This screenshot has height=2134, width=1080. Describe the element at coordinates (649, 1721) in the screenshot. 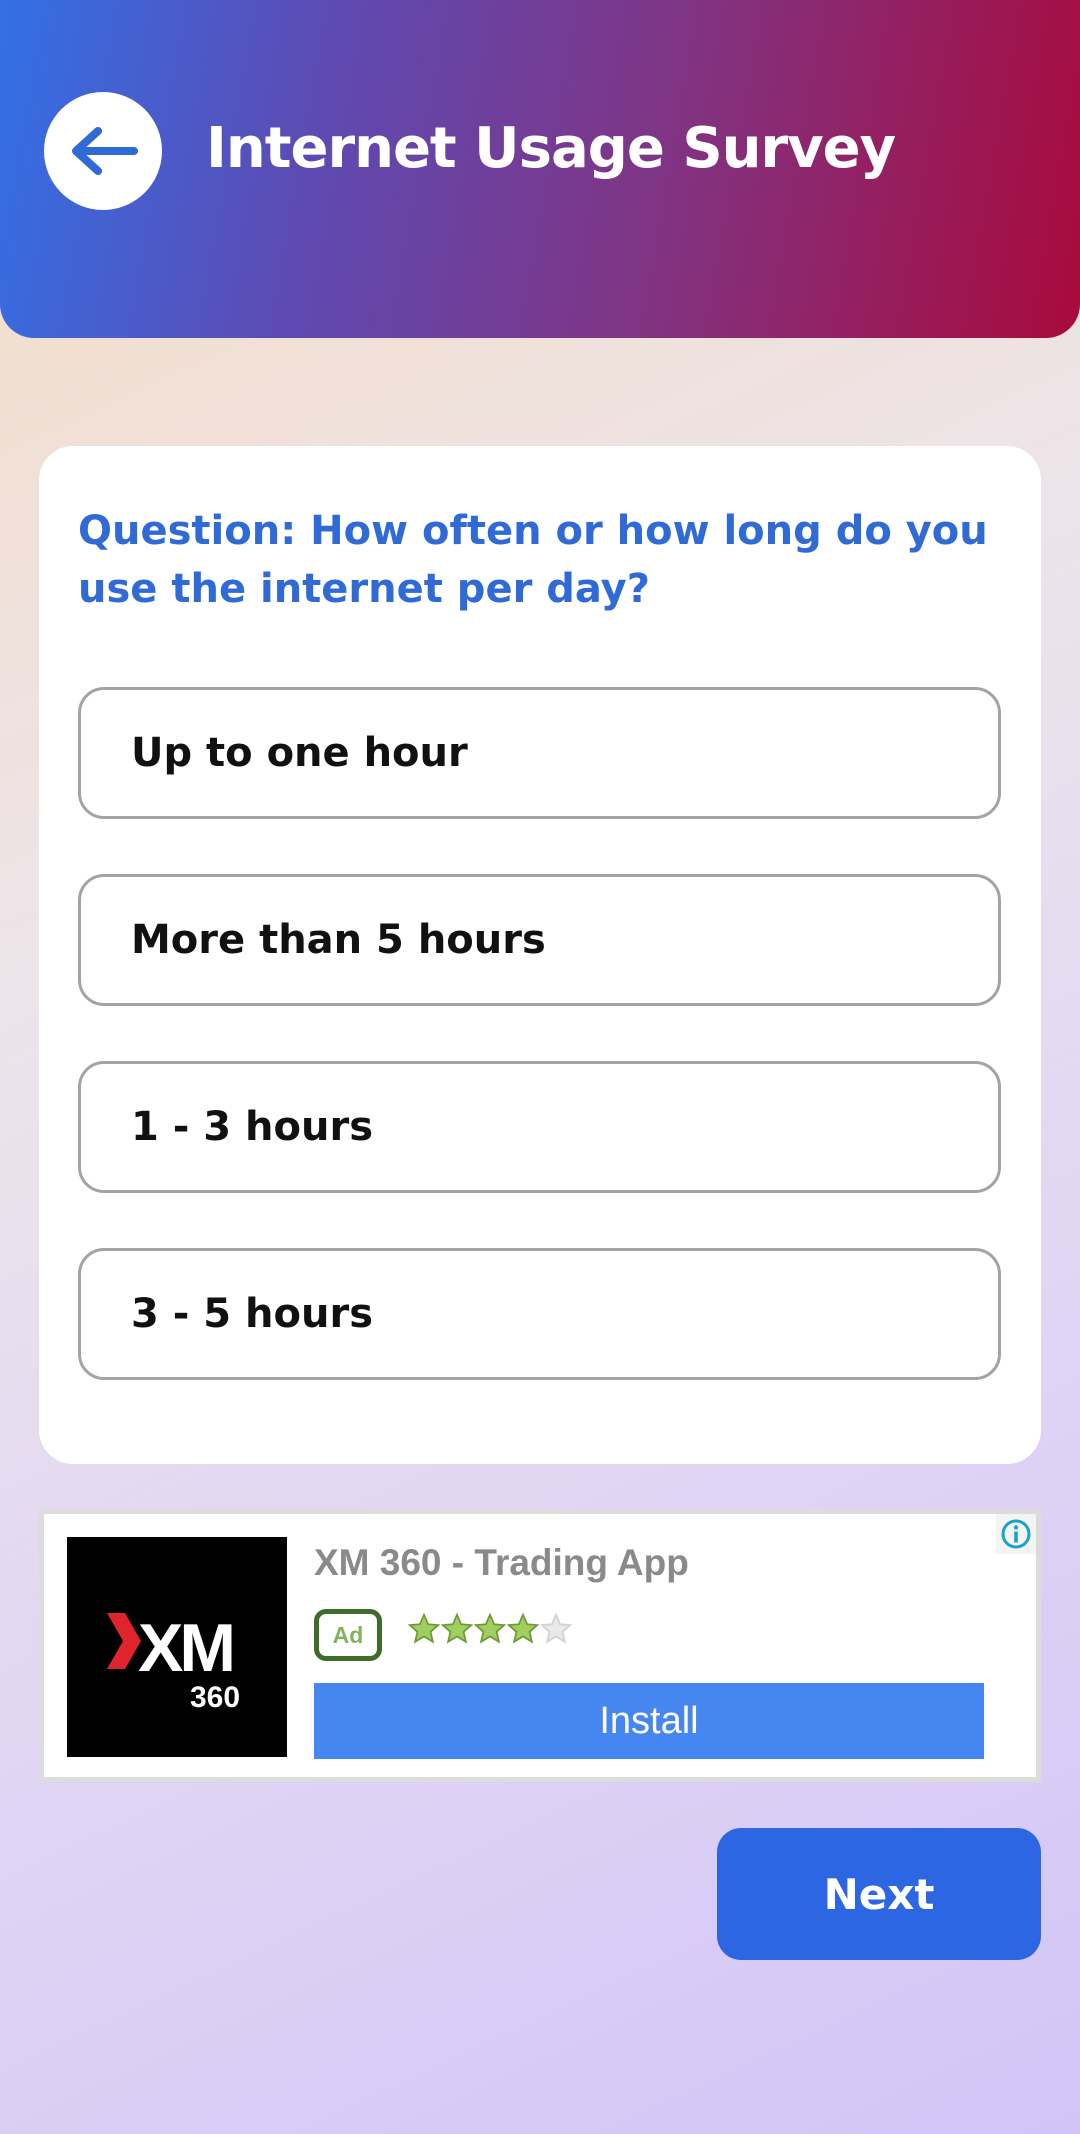

I see `ad-install-button: Install` at that location.